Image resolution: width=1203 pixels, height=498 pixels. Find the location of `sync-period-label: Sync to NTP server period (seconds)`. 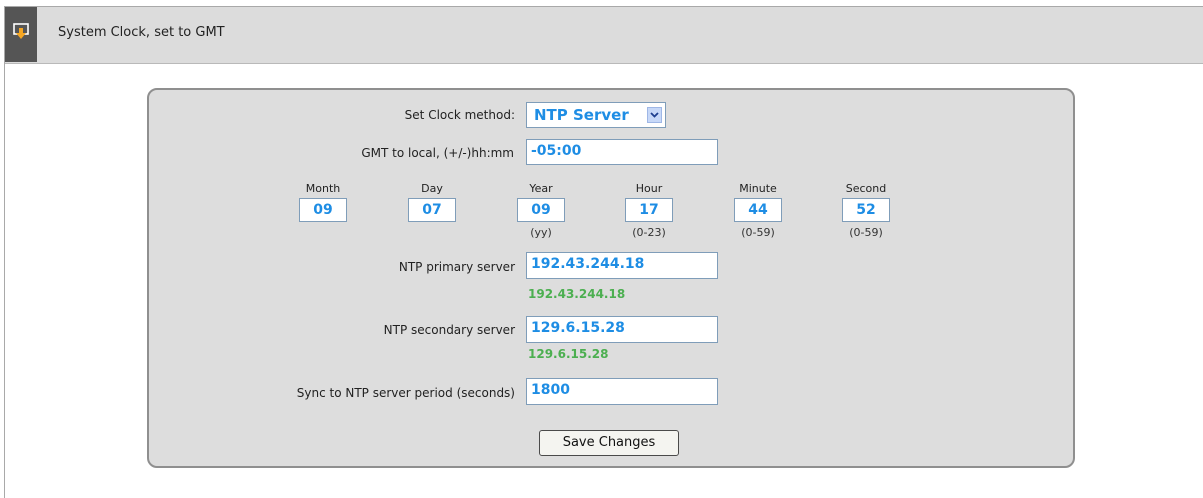

sync-period-label: Sync to NTP server period (seconds) is located at coordinates (405, 393).